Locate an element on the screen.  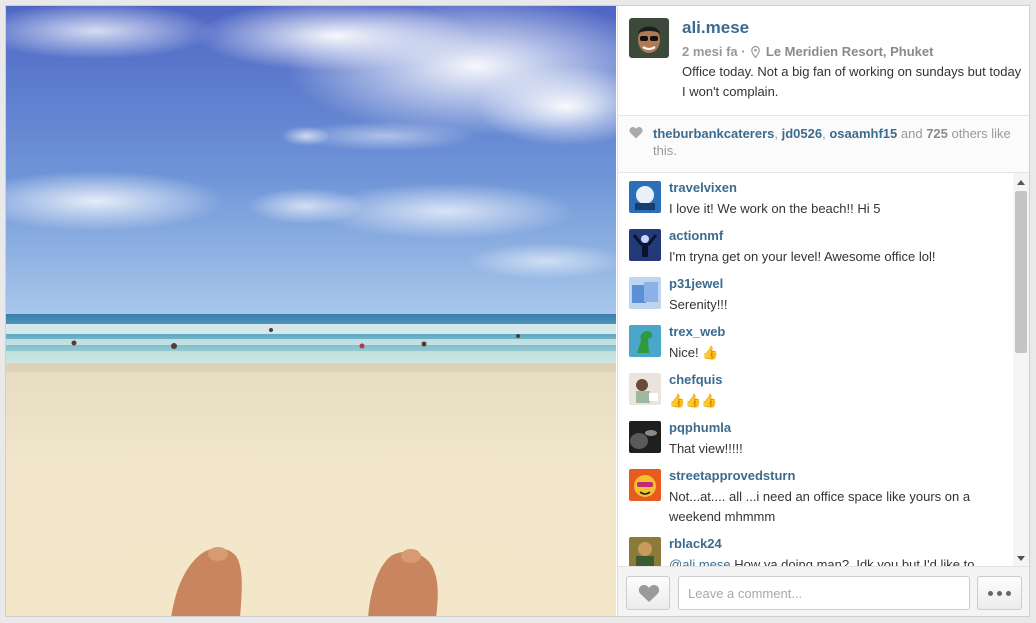
comment-username: actionmf is located at coordinates (696, 235).